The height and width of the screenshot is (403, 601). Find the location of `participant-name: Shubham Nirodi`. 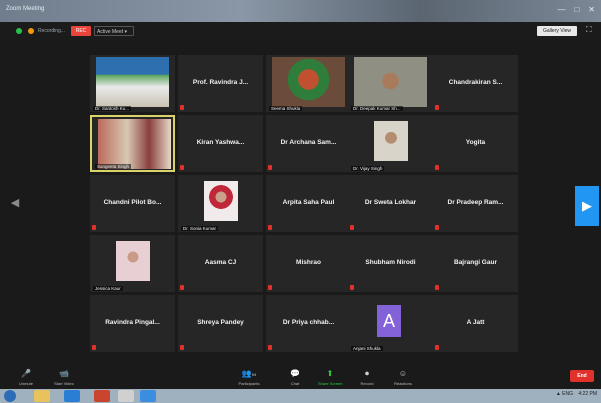

participant-name: Shubham Nirodi is located at coordinates (390, 262).